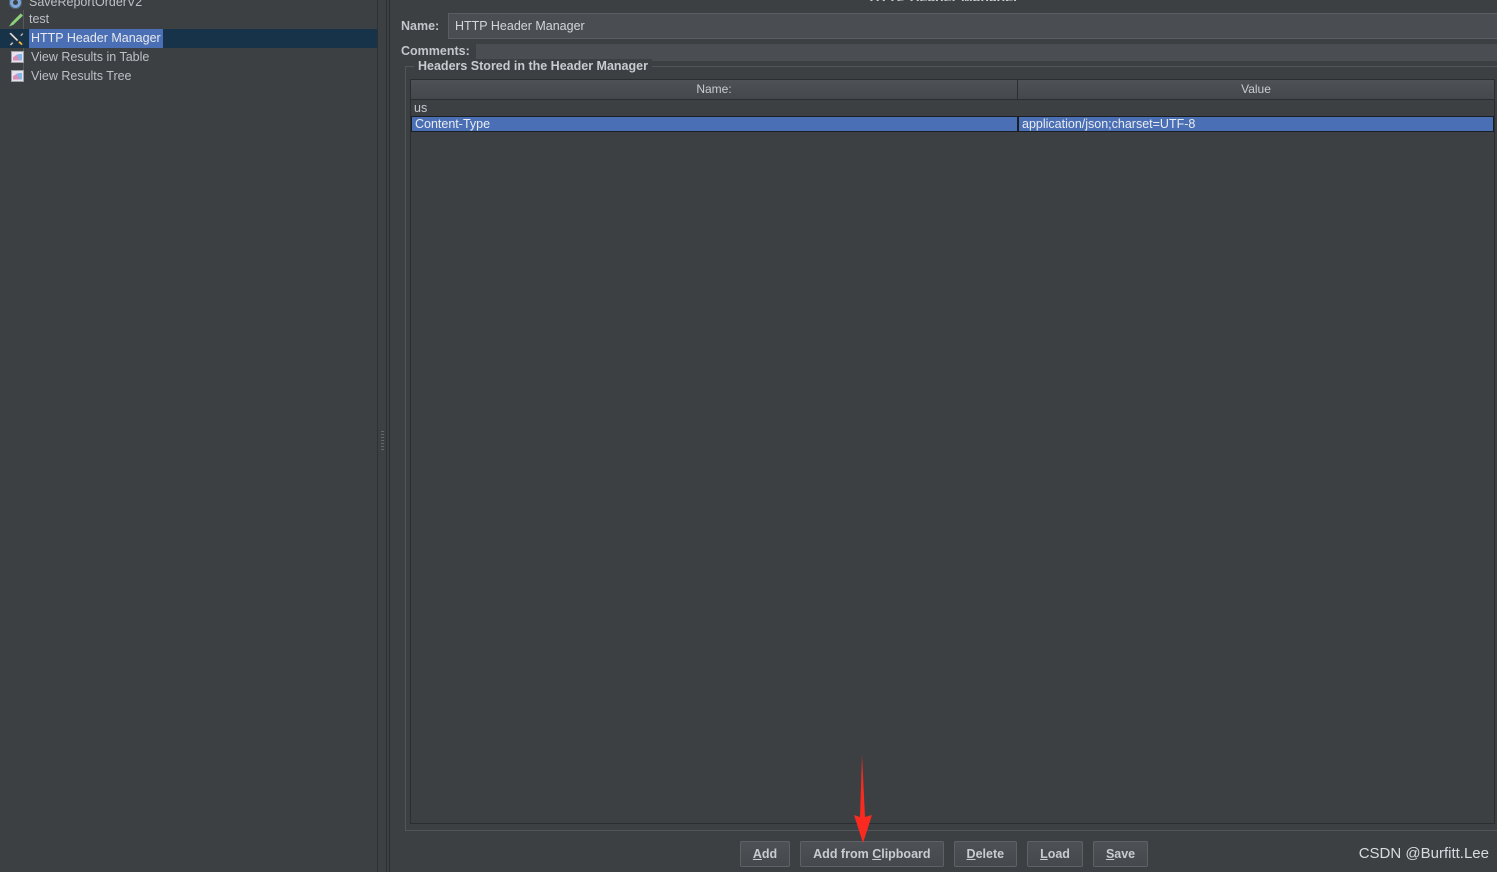 This screenshot has height=872, width=1497. I want to click on add-button: Add, so click(765, 854).